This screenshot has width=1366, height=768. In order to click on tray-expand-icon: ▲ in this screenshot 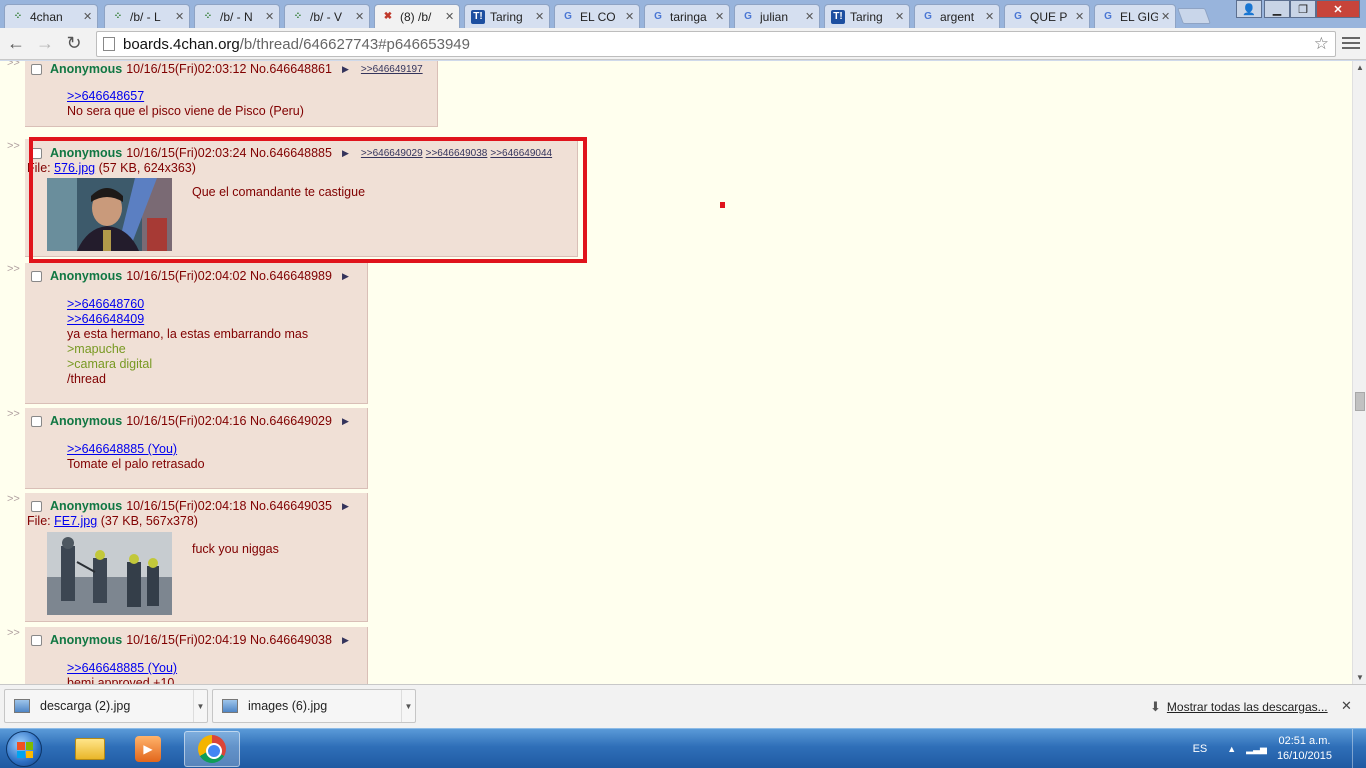, I will do `click(1231, 749)`.